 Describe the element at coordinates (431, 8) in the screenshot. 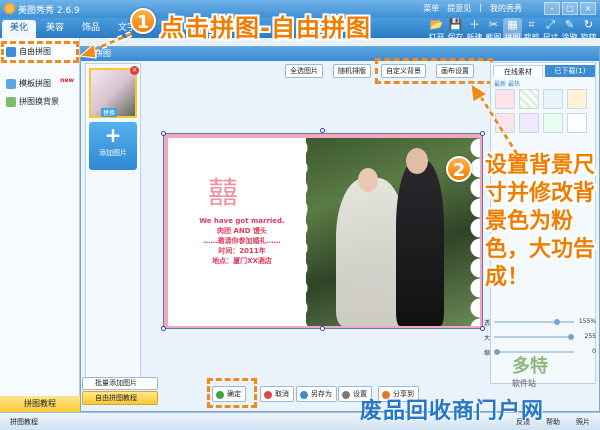

I see `menu-link: 菜单` at that location.